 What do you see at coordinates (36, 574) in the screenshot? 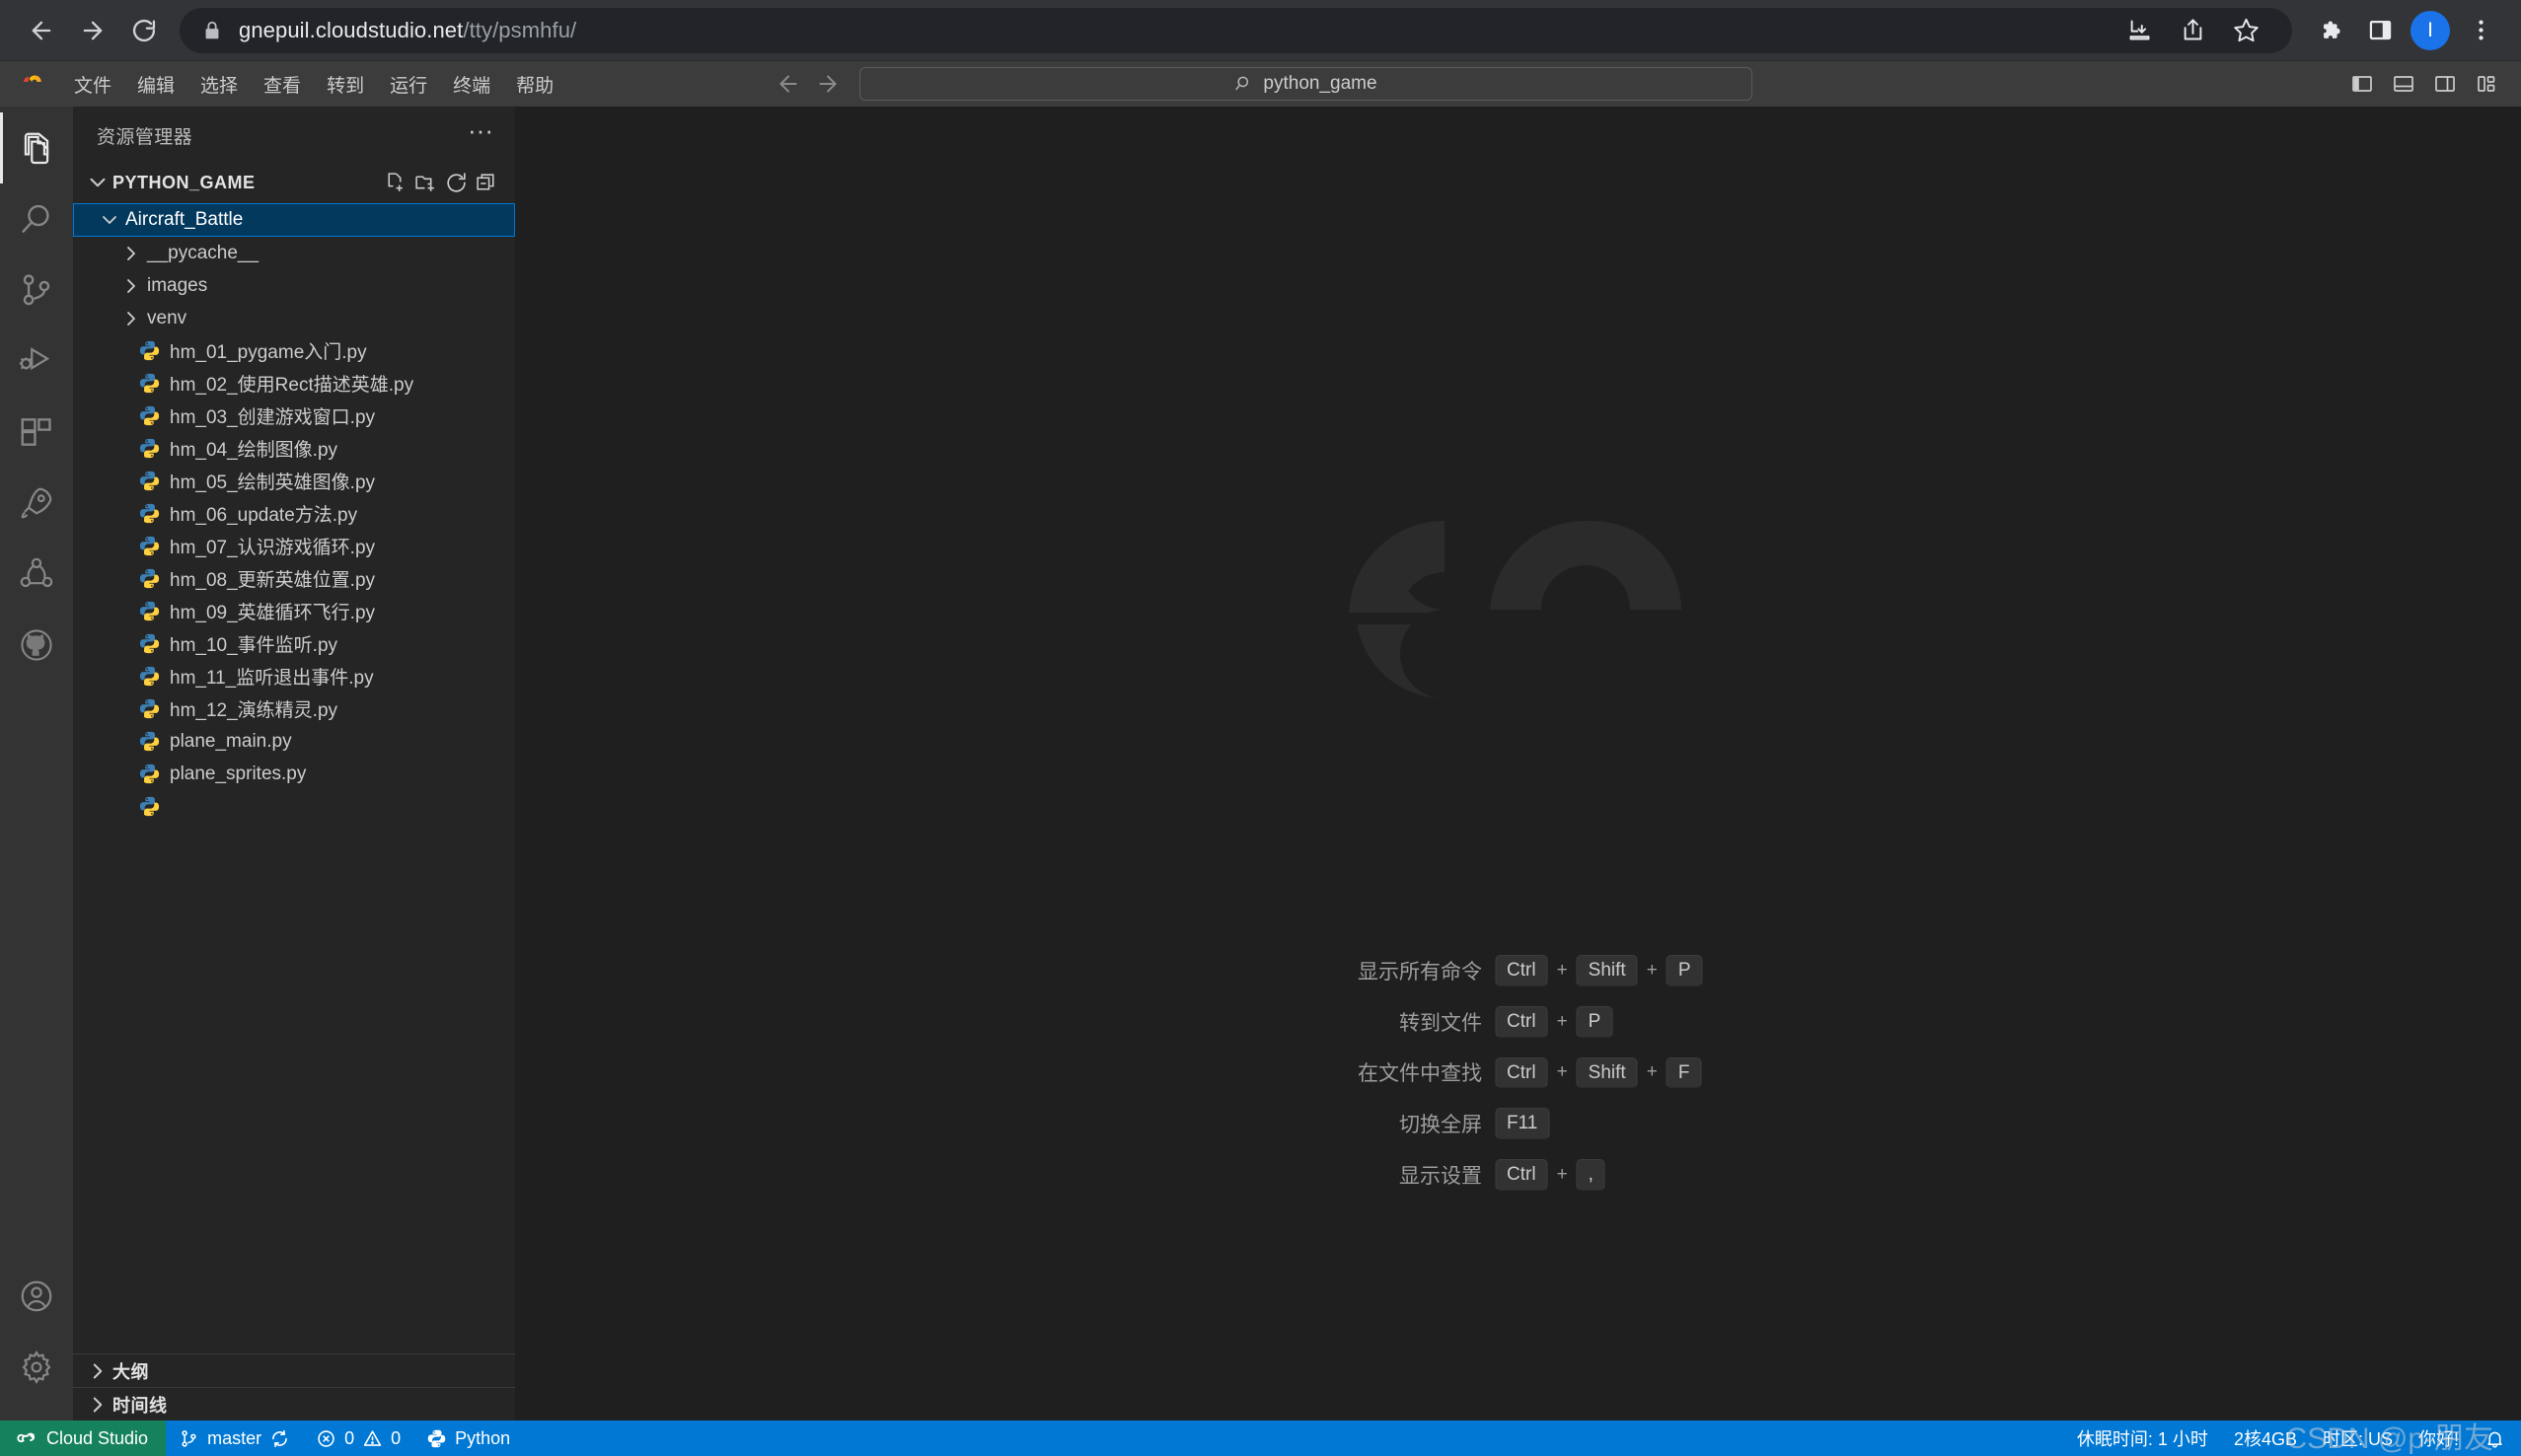
I see `activity-item-collaborate` at bounding box center [36, 574].